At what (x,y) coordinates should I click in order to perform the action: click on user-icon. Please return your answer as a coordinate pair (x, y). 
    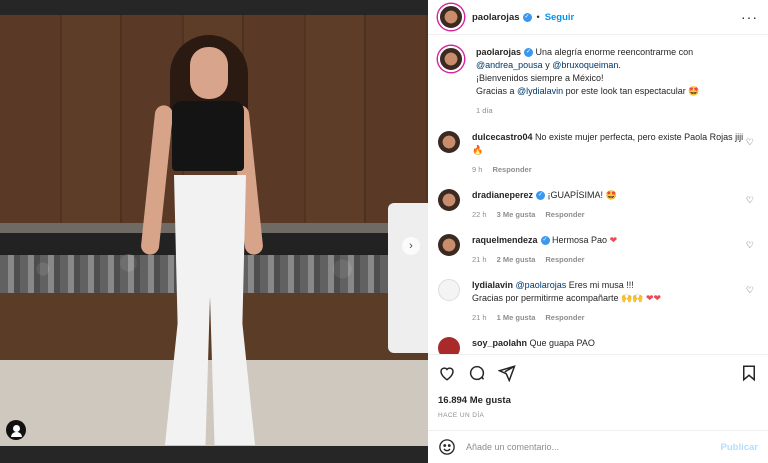
    Looking at the image, I should click on (16, 428).